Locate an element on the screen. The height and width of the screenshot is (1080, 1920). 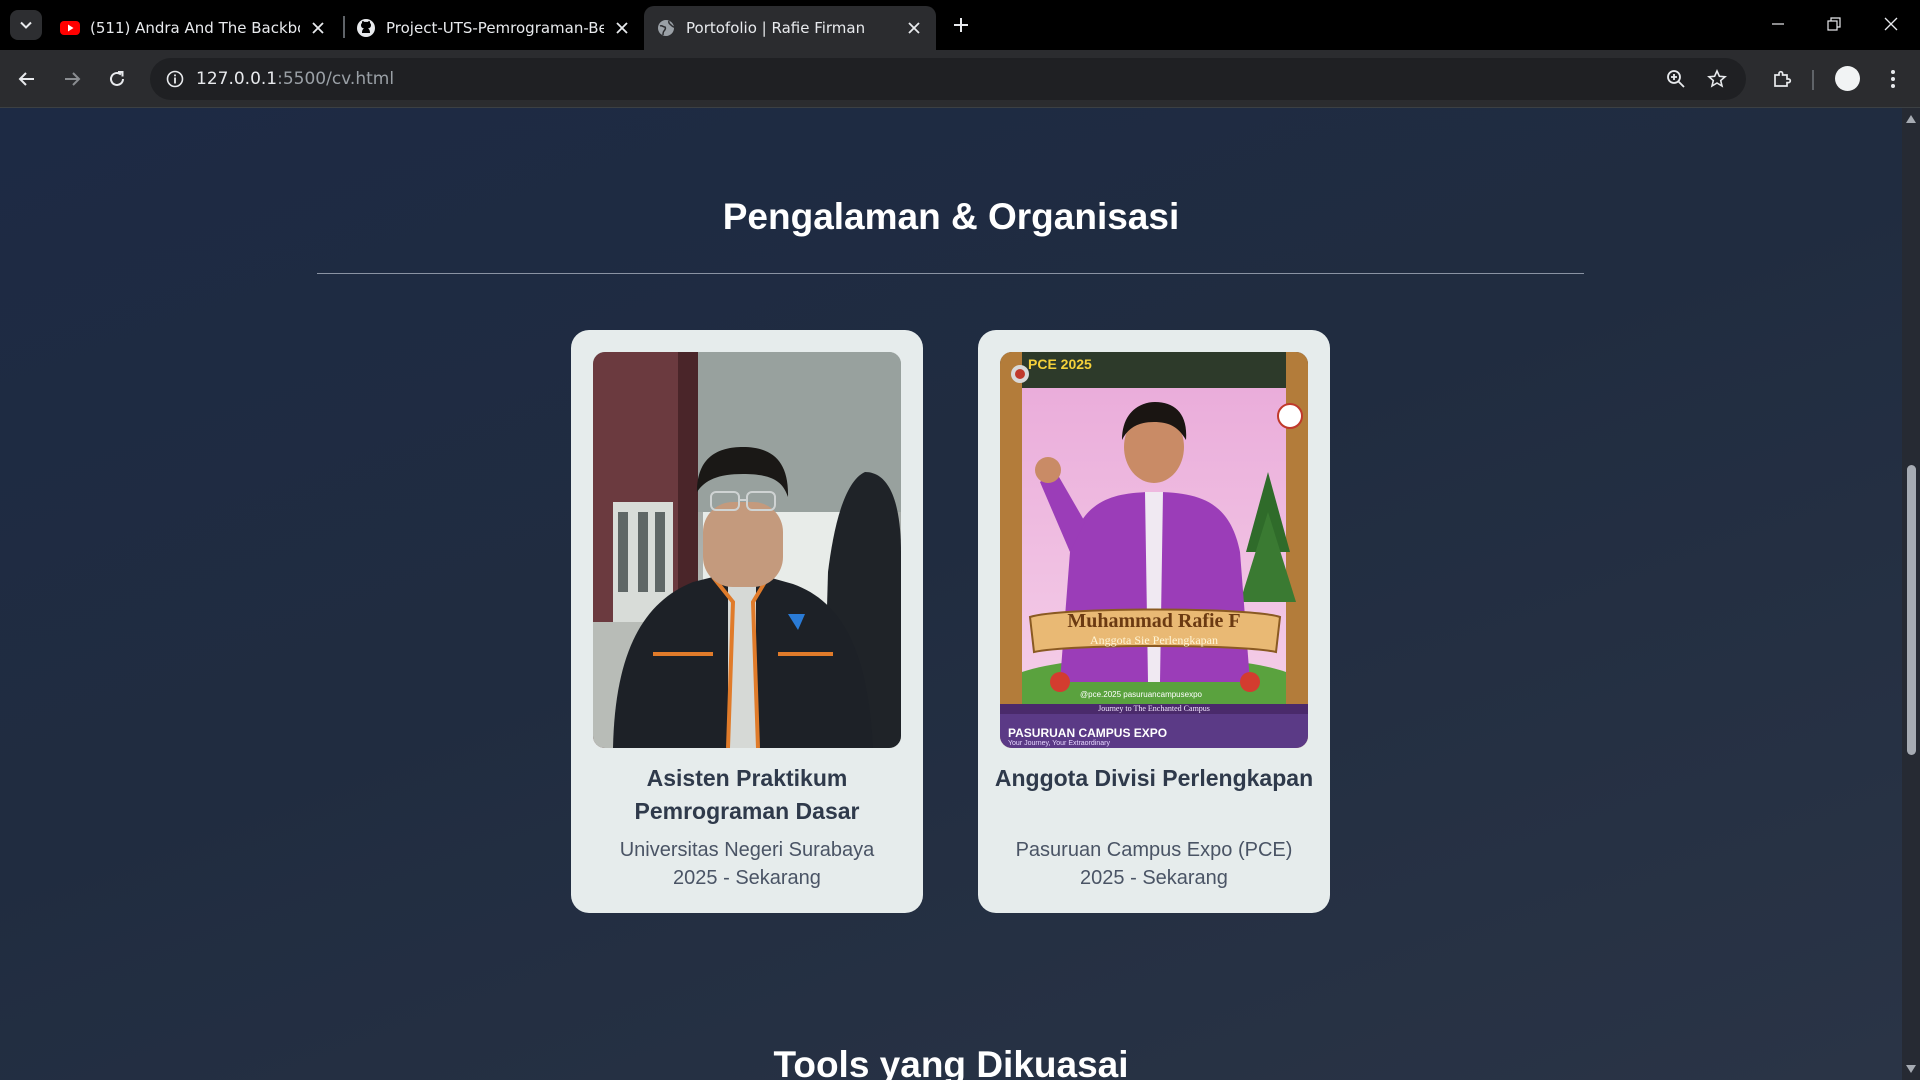
zoom-icon is located at coordinates (1676, 79).